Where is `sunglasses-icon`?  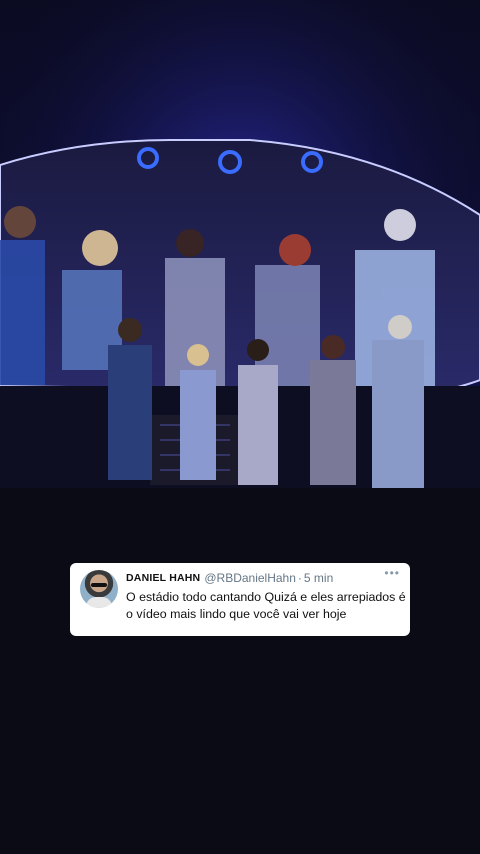
sunglasses-icon is located at coordinates (99, 585).